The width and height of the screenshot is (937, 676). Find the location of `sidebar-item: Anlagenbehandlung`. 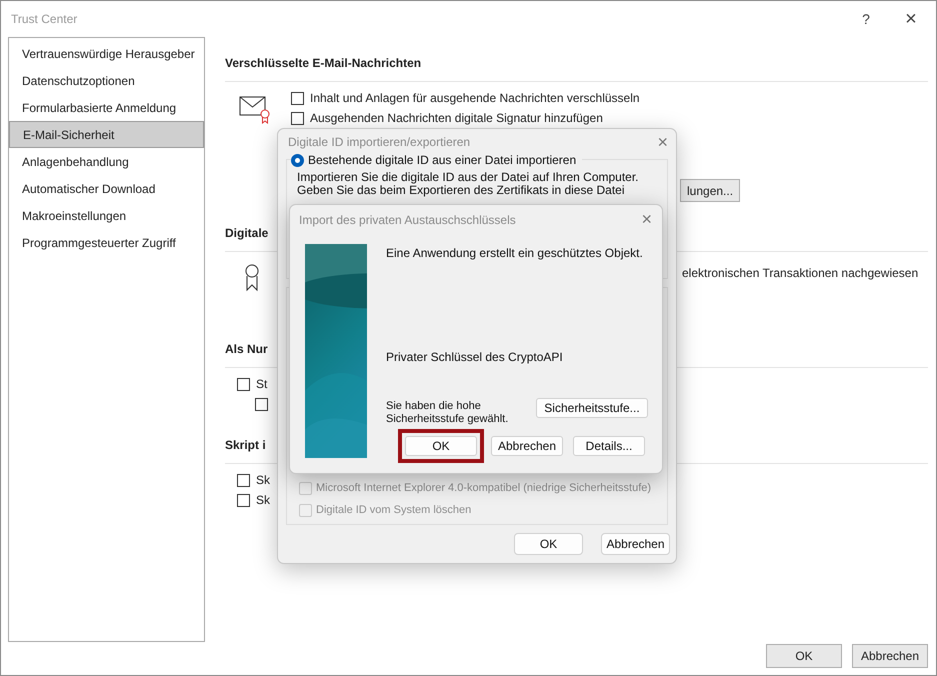

sidebar-item: Anlagenbehandlung is located at coordinates (106, 161).